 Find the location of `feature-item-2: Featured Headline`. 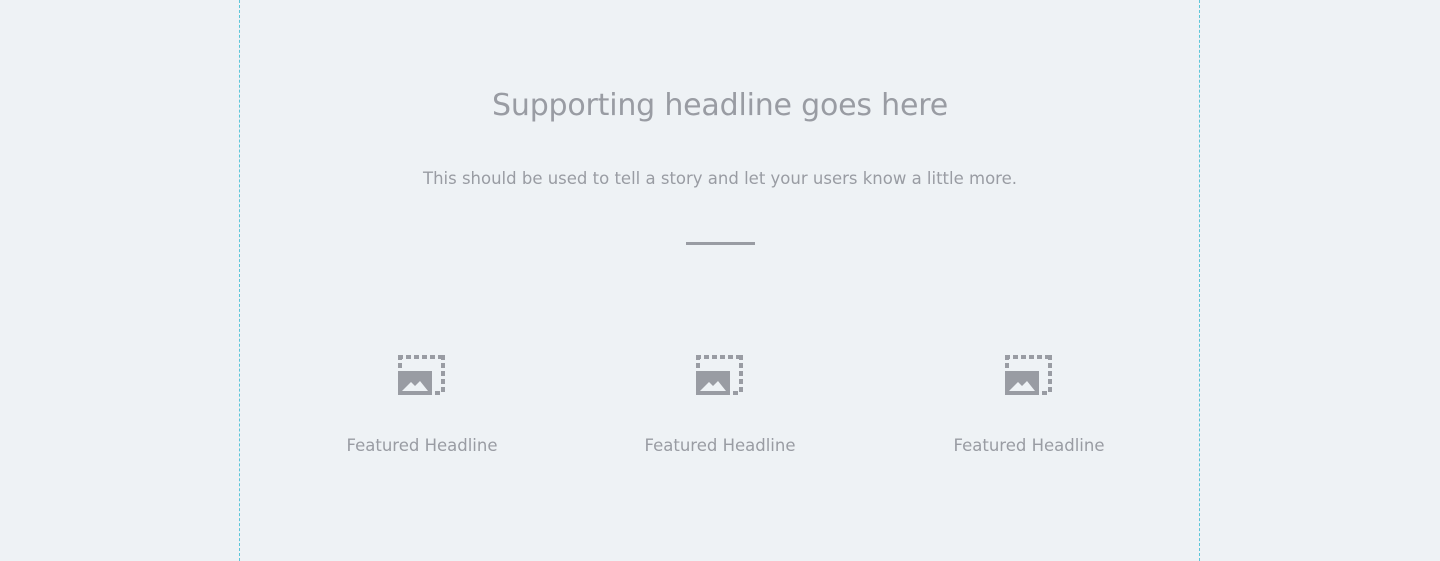

feature-item-2: Featured Headline is located at coordinates (720, 404).